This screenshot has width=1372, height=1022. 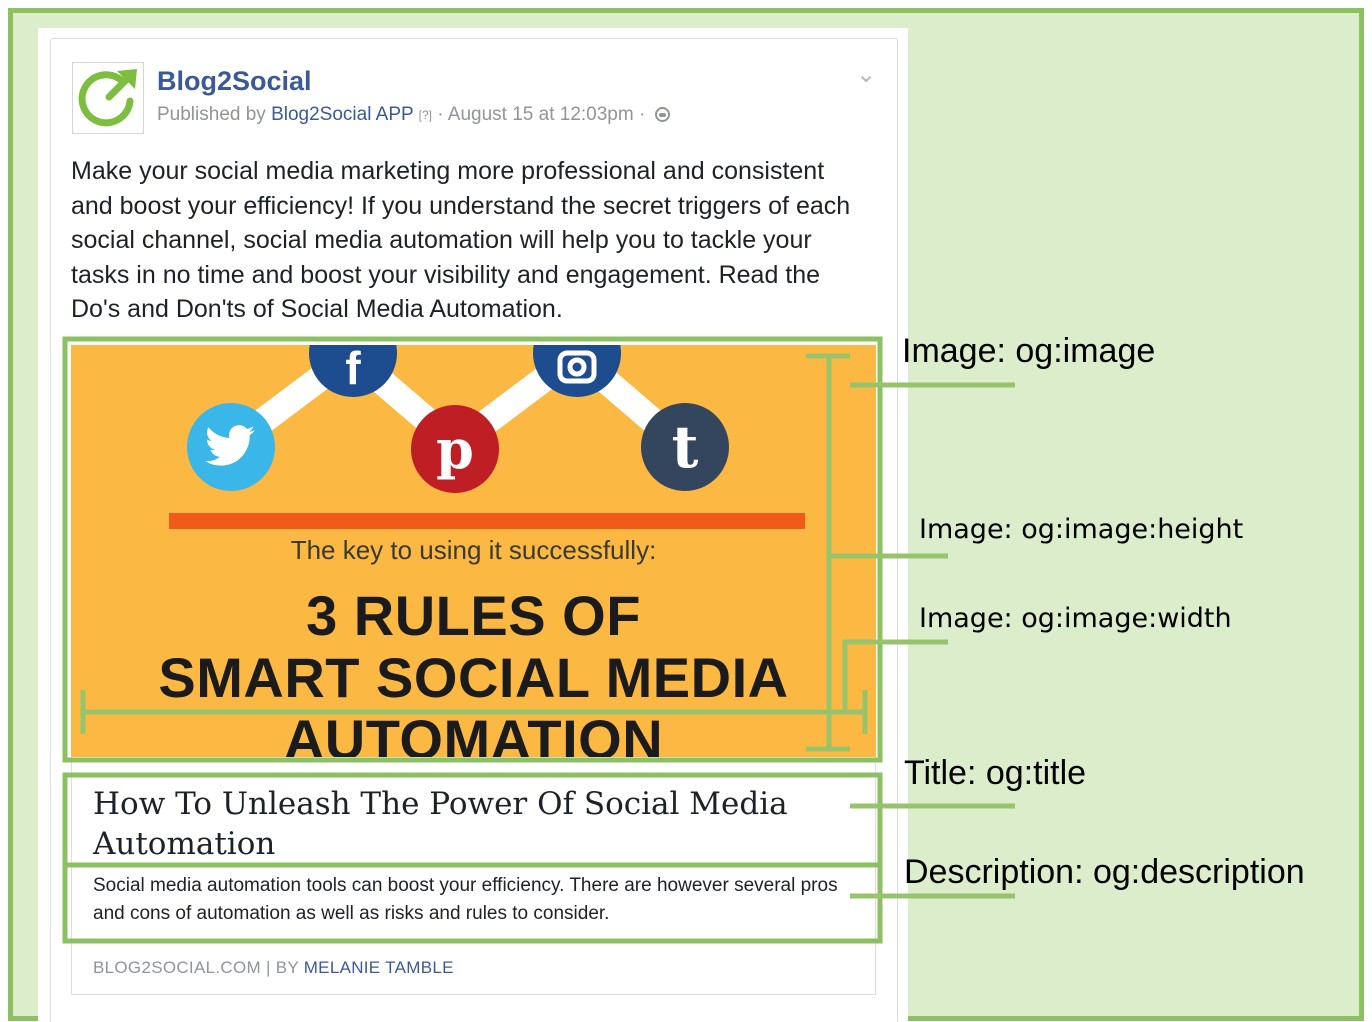 What do you see at coordinates (1029, 351) in the screenshot?
I see `og-image-label: Image: og:image` at bounding box center [1029, 351].